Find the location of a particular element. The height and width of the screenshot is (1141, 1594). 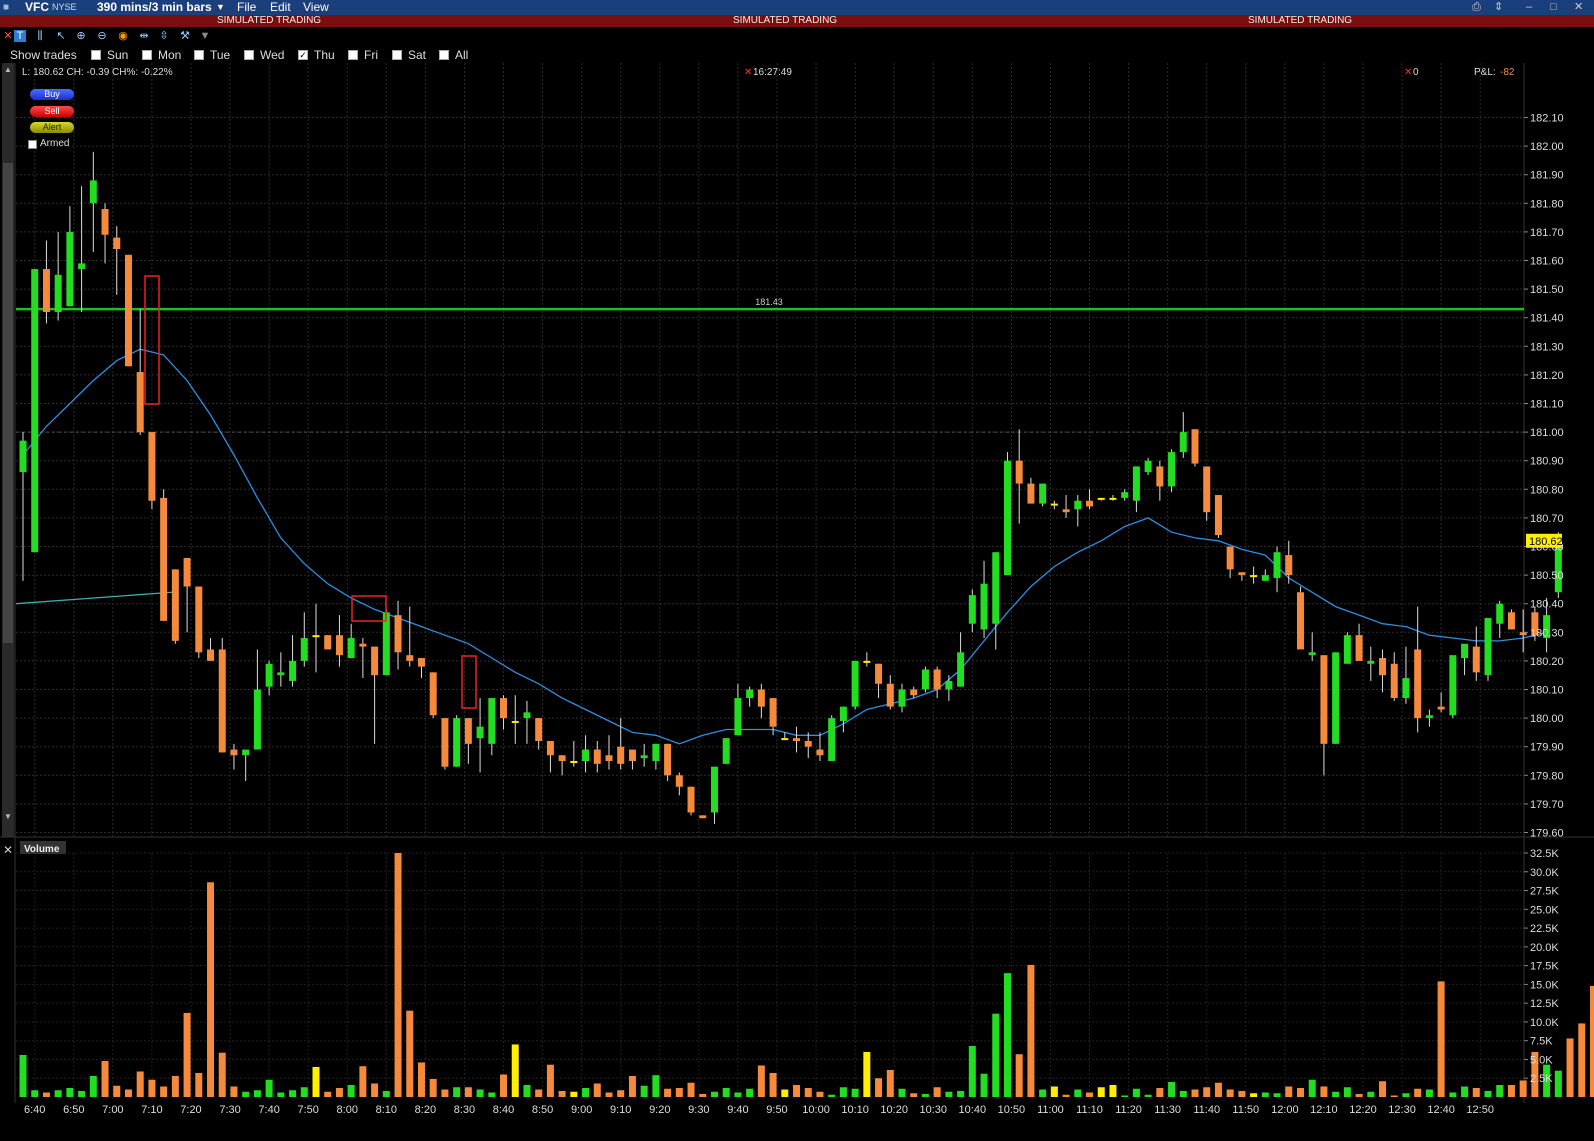

checkbox-mon is located at coordinates (147, 55).